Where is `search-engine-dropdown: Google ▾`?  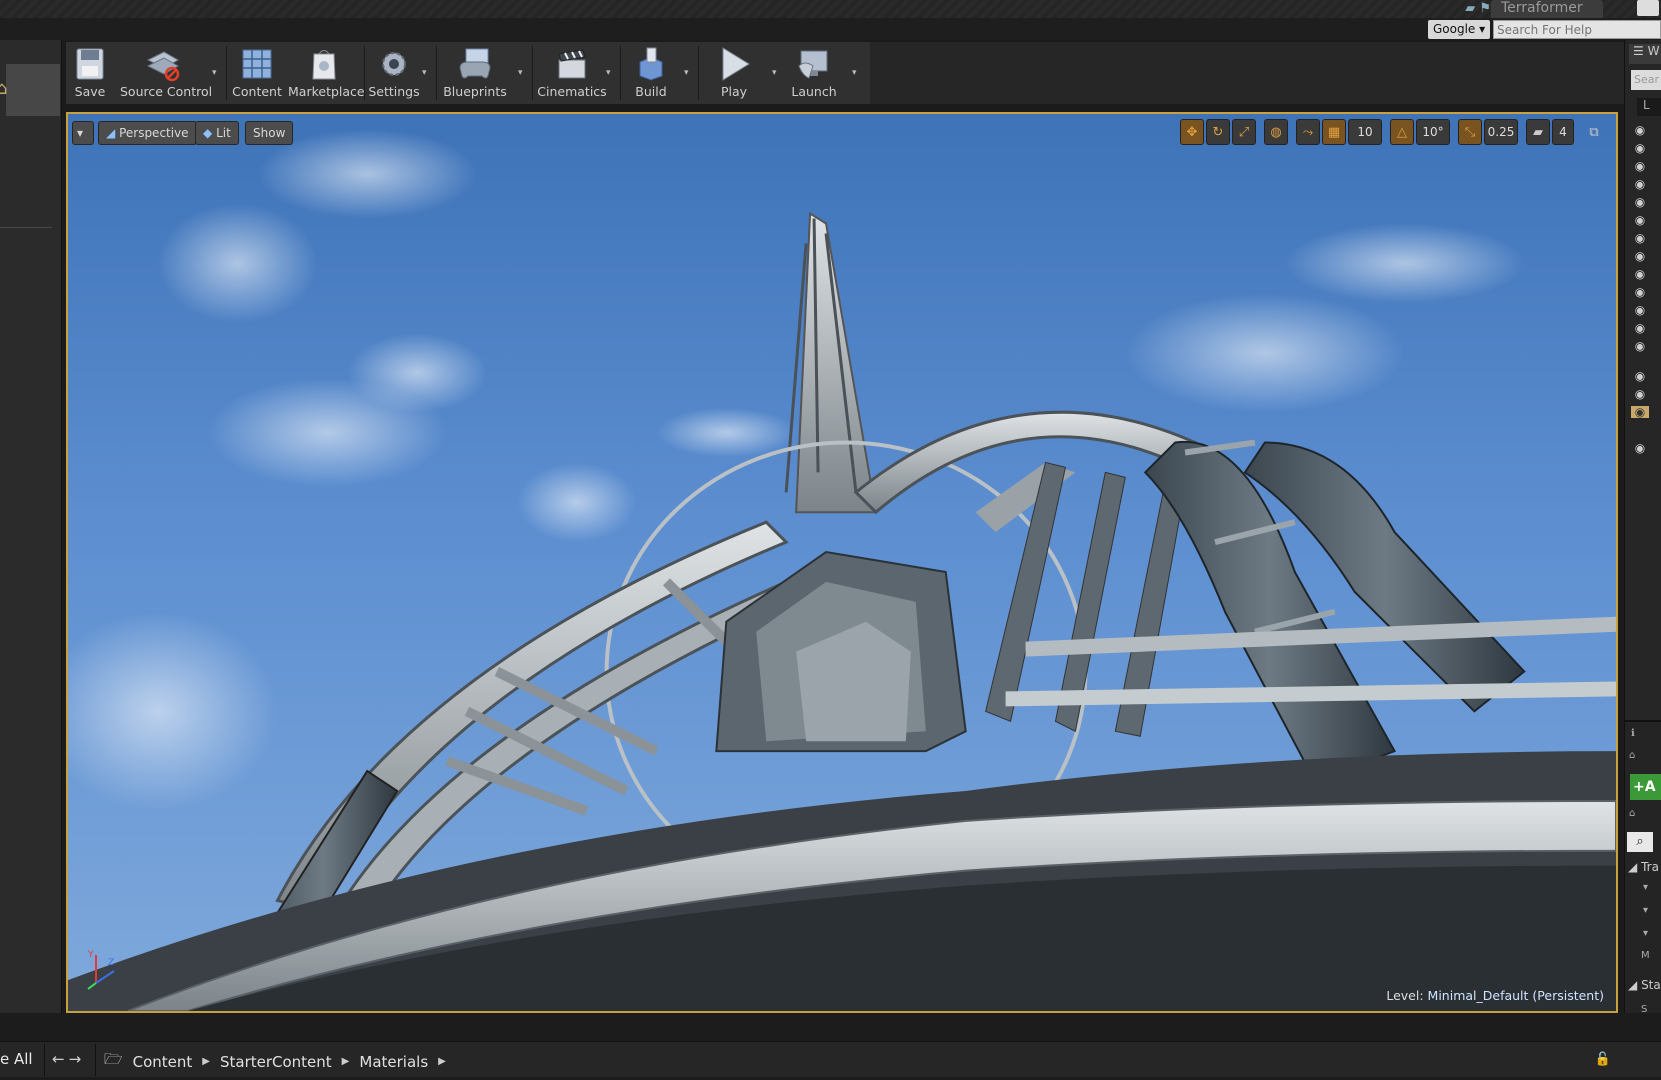 search-engine-dropdown: Google ▾ is located at coordinates (1459, 29).